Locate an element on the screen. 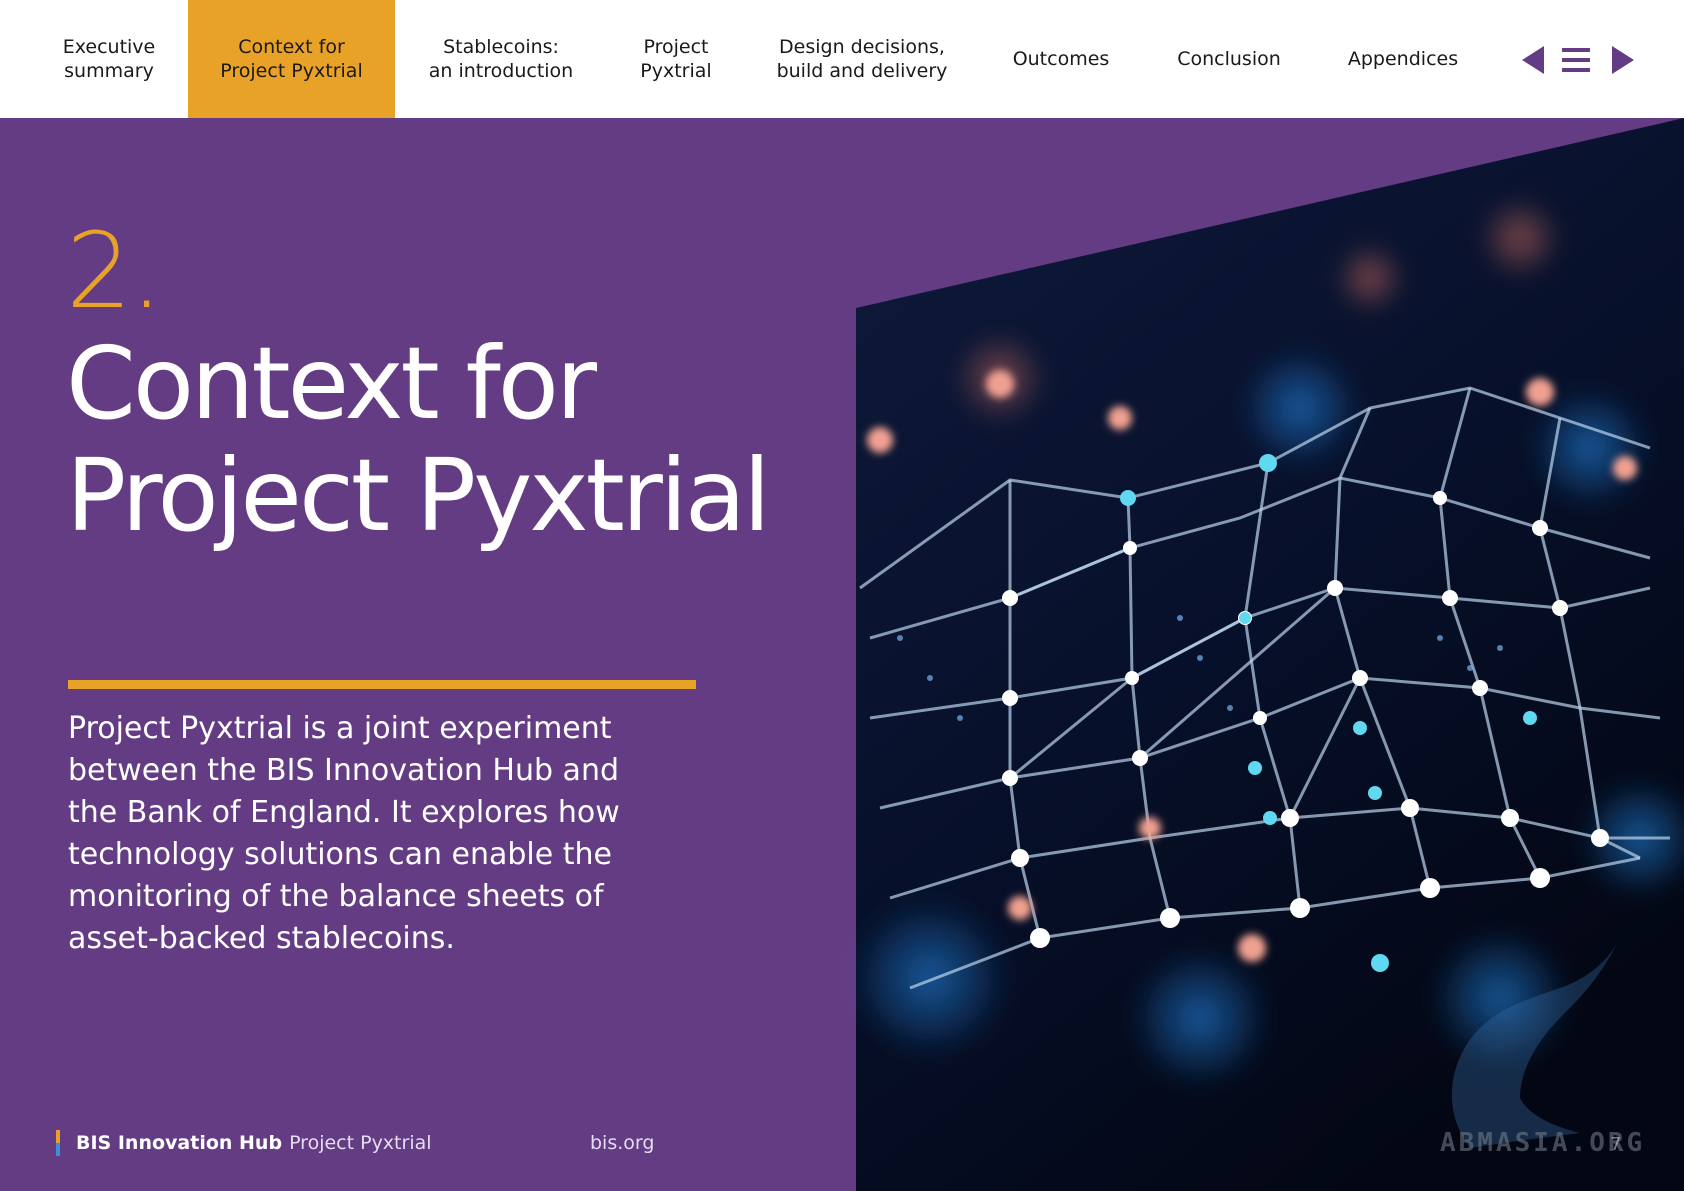 The image size is (1684, 1191). nav-tab-stablecoins: Stablecoins: an introduction is located at coordinates (501, 59).